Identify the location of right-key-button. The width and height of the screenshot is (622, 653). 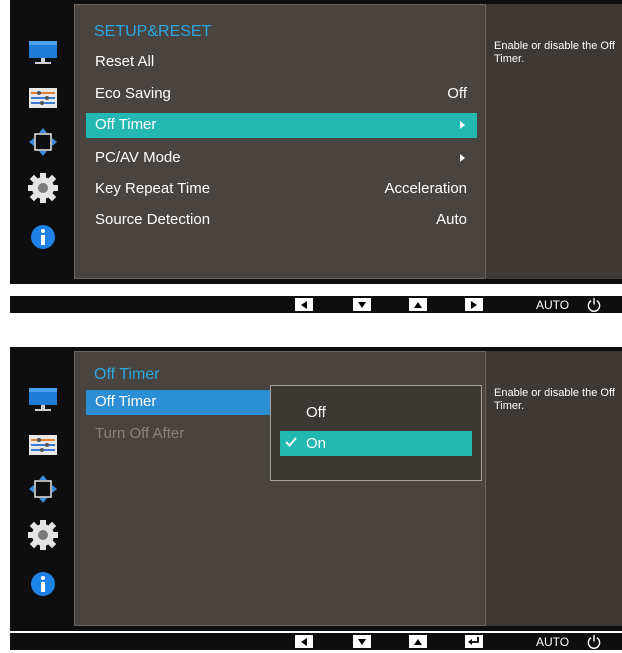
(474, 304).